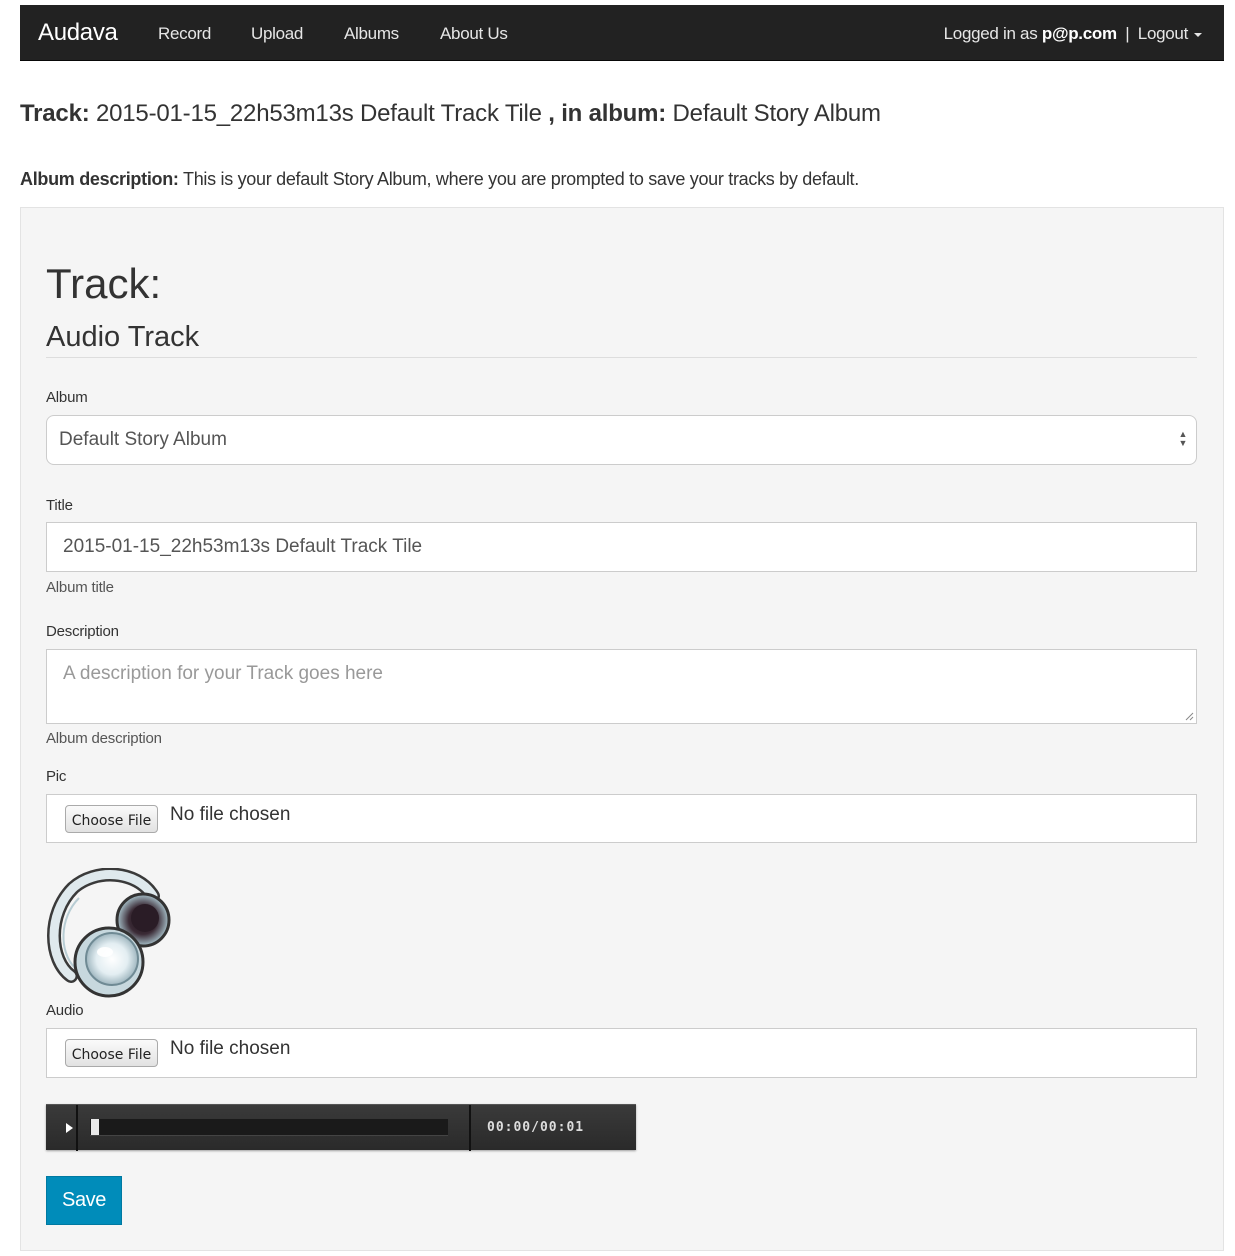 Image resolution: width=1235 pixels, height=1256 pixels. I want to click on album-select: Default Story Album ▲ ▼, so click(621, 440).